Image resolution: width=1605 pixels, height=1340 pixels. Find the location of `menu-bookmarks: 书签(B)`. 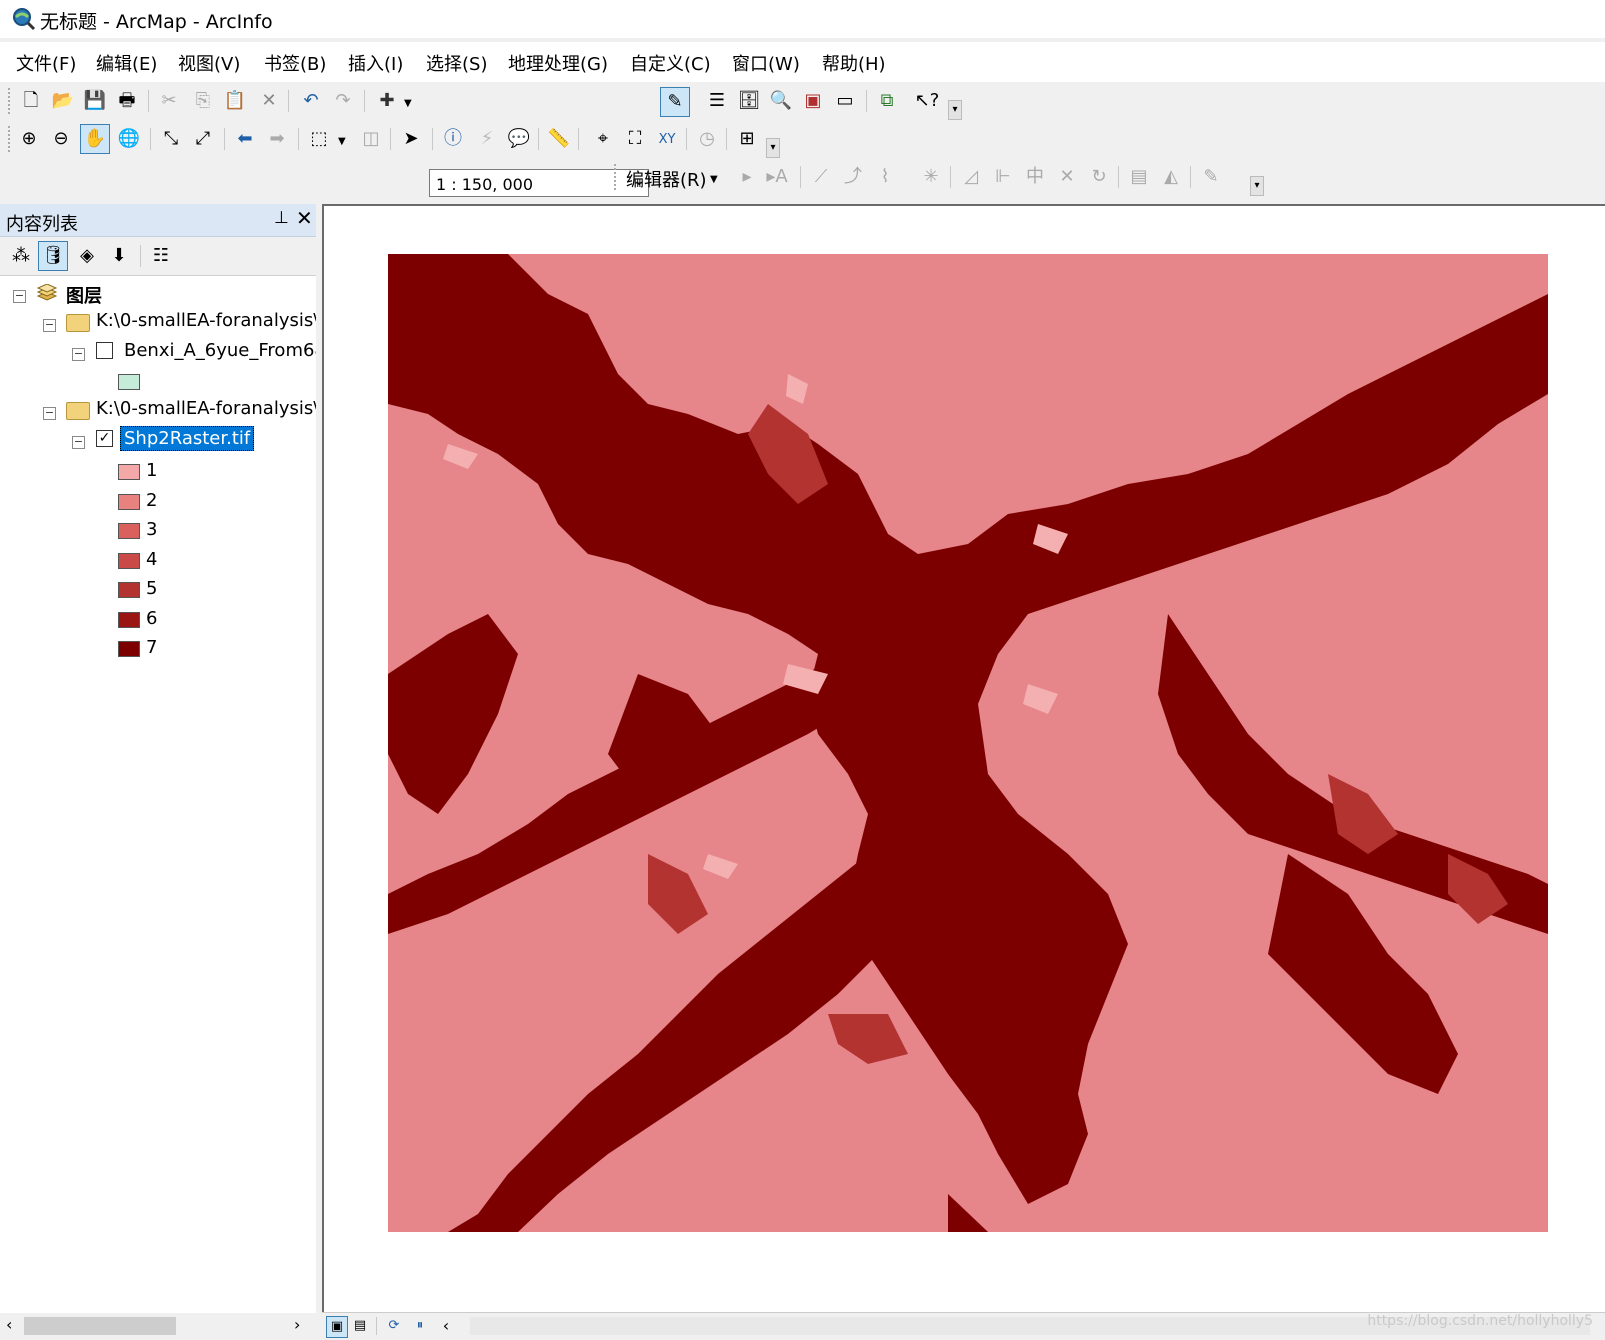

menu-bookmarks: 书签(B) is located at coordinates (295, 63).